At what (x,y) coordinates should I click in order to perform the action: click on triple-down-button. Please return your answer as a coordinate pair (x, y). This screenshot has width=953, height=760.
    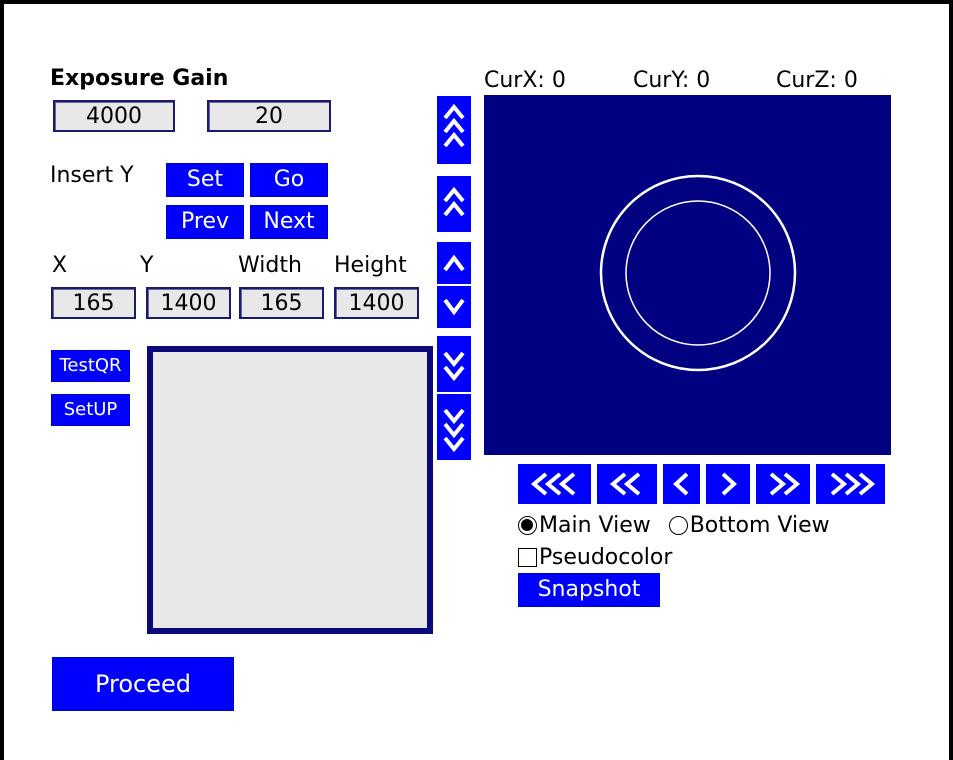
    Looking at the image, I should click on (454, 427).